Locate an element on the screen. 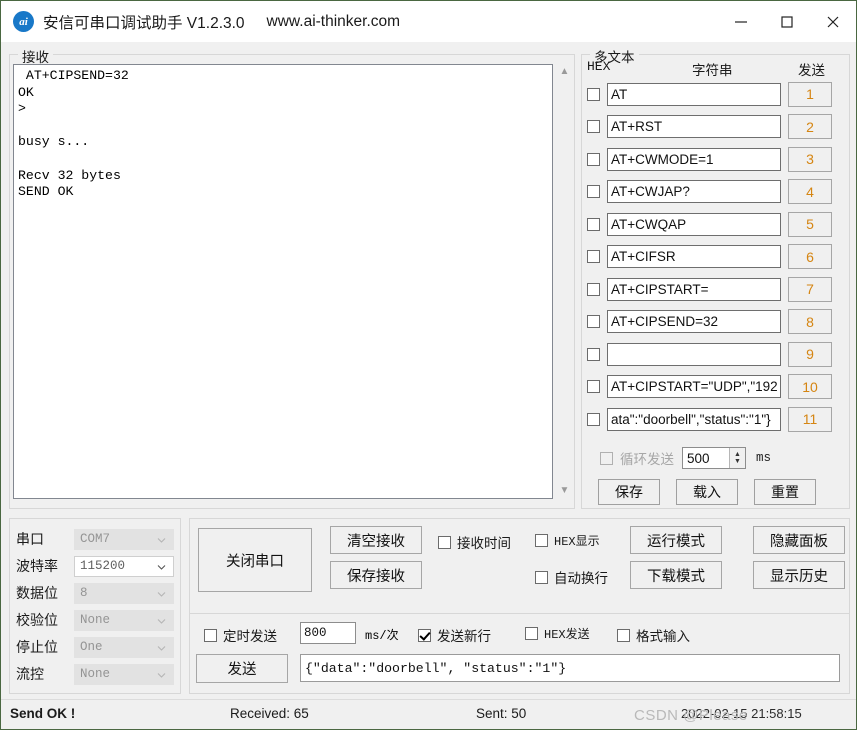 The width and height of the screenshot is (857, 730). hex-send-checkbox is located at coordinates (531, 633).